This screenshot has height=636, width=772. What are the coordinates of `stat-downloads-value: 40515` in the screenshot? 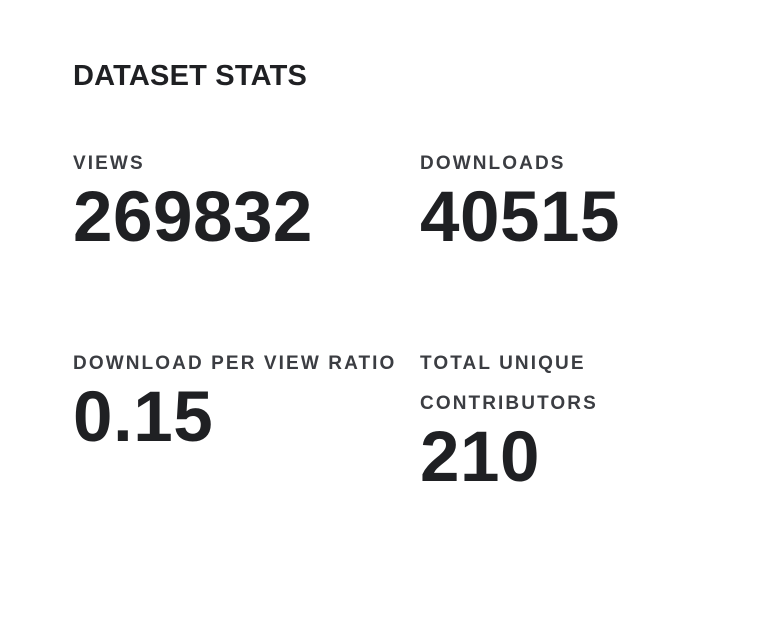 It's located at (520, 217).